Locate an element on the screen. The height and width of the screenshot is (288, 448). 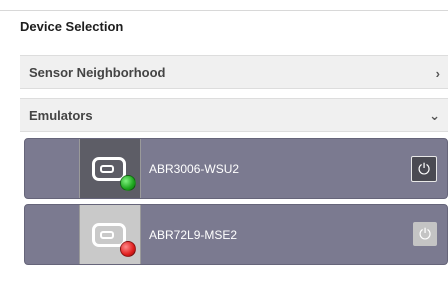
accordion-emulators: Emulators ⌄ is located at coordinates (234, 115).